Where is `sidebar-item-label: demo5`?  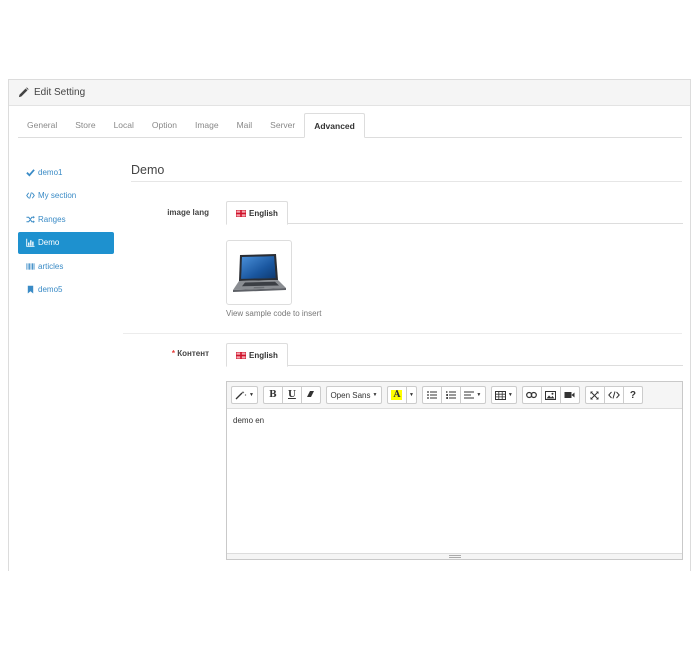
sidebar-item-label: demo5 is located at coordinates (50, 289).